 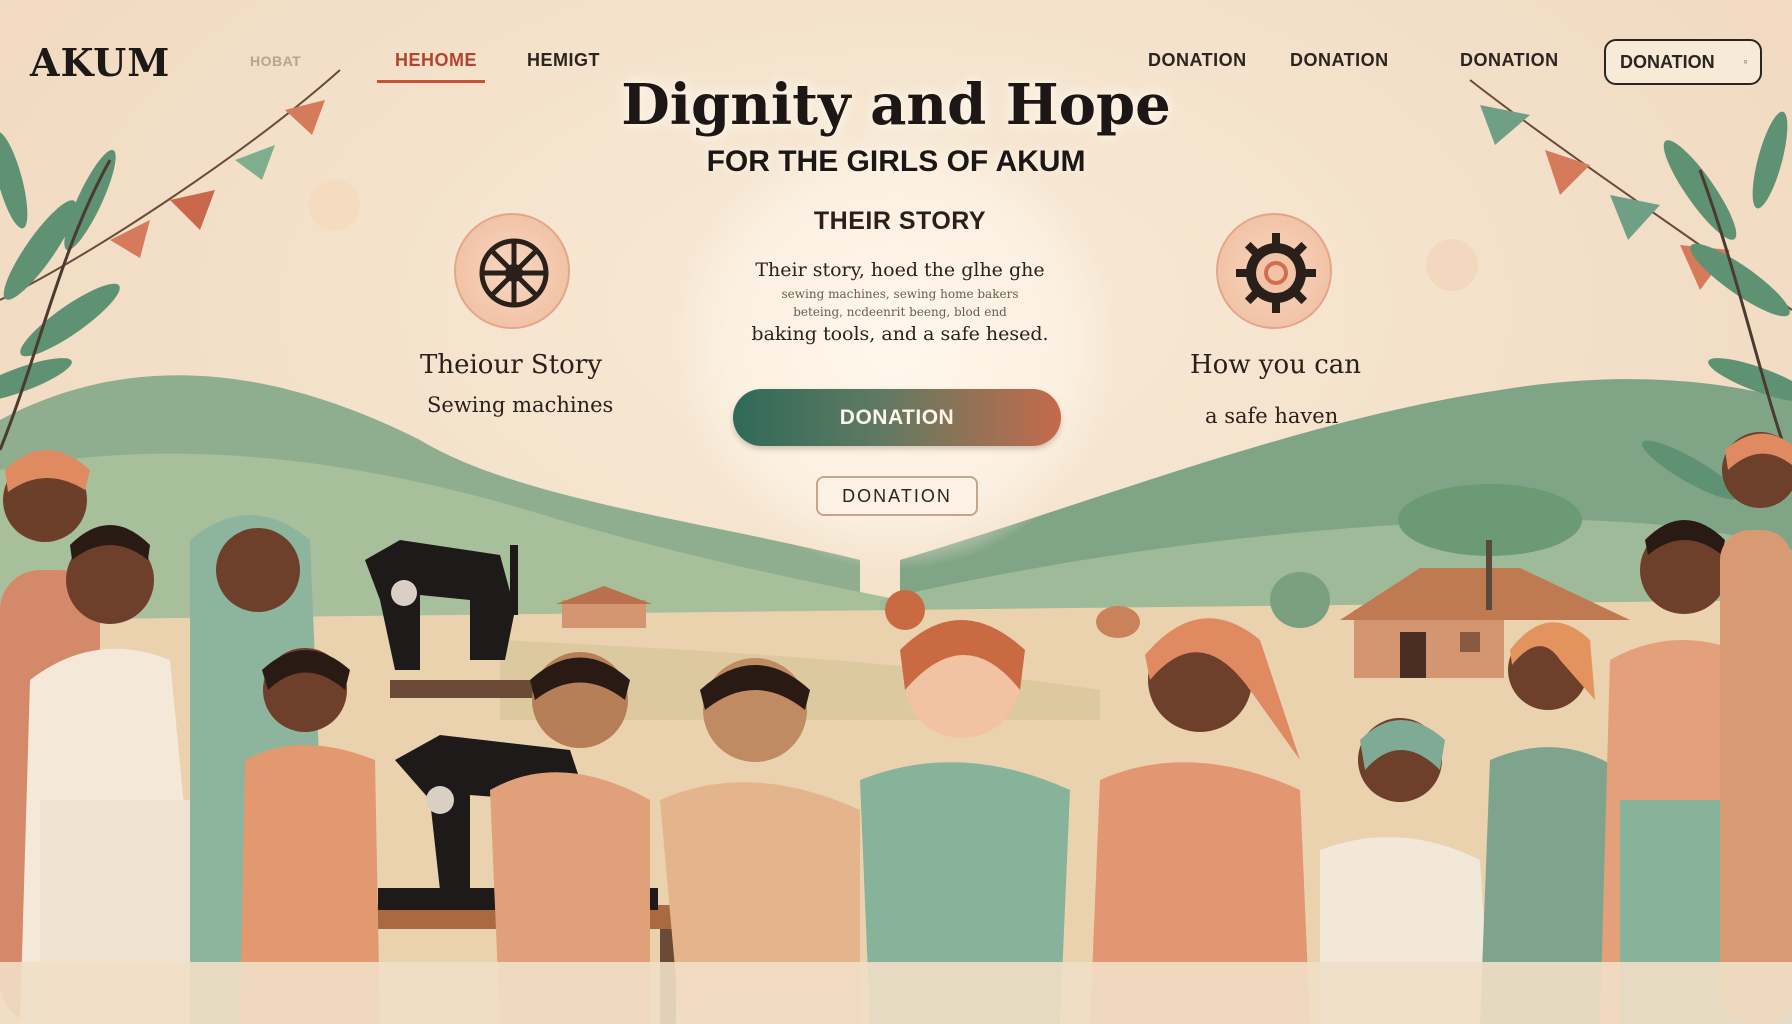 I want to click on nav-item-3: HEMIGT, so click(x=563, y=60).